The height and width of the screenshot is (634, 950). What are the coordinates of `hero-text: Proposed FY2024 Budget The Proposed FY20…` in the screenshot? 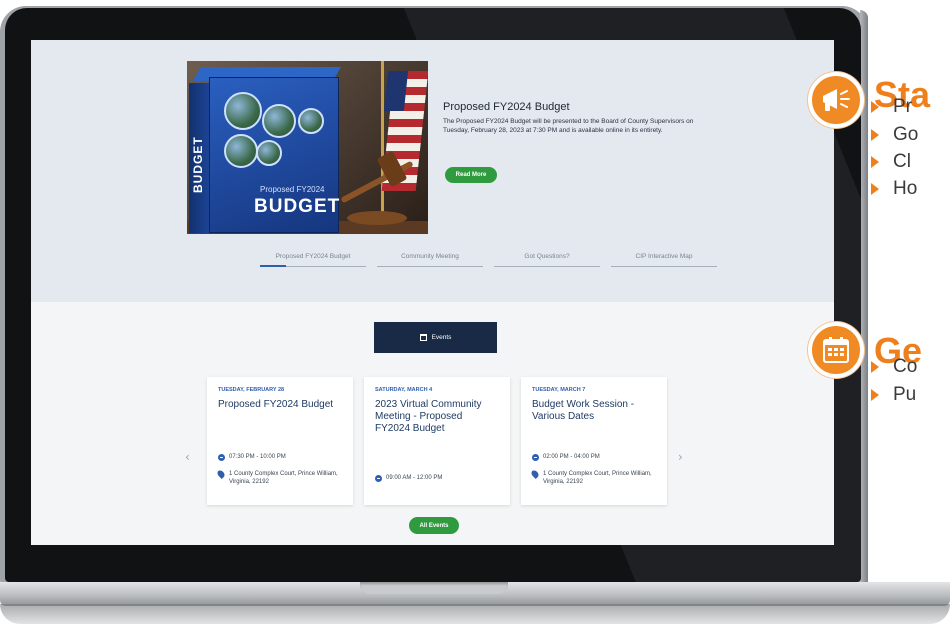 It's located at (578, 118).